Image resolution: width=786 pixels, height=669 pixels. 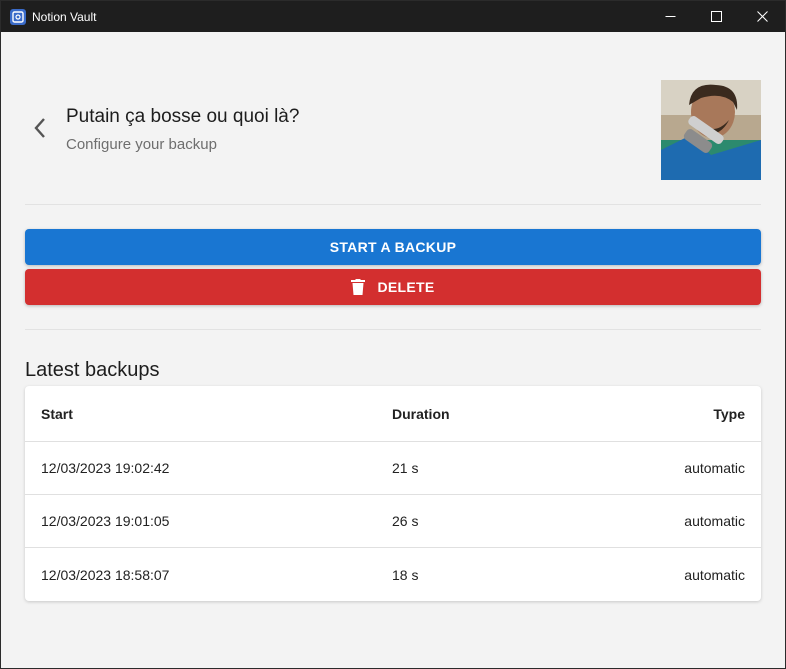 I want to click on close-icon, so click(x=762, y=16).